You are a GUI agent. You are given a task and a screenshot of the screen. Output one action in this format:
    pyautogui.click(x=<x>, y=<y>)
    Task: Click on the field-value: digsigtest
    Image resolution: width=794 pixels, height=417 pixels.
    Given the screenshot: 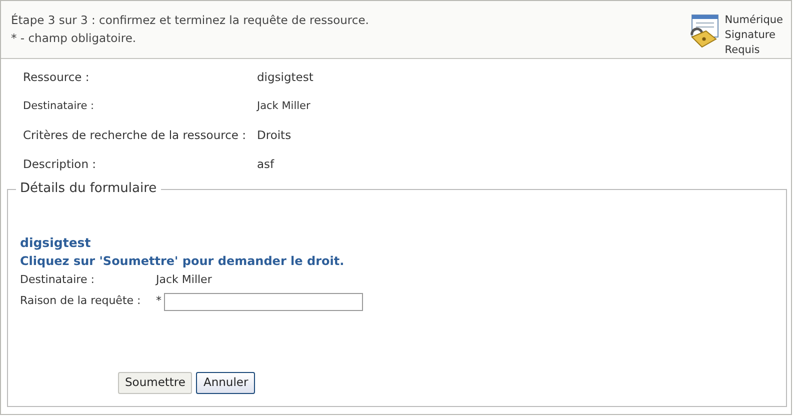 What is the action you would take?
    pyautogui.click(x=285, y=77)
    